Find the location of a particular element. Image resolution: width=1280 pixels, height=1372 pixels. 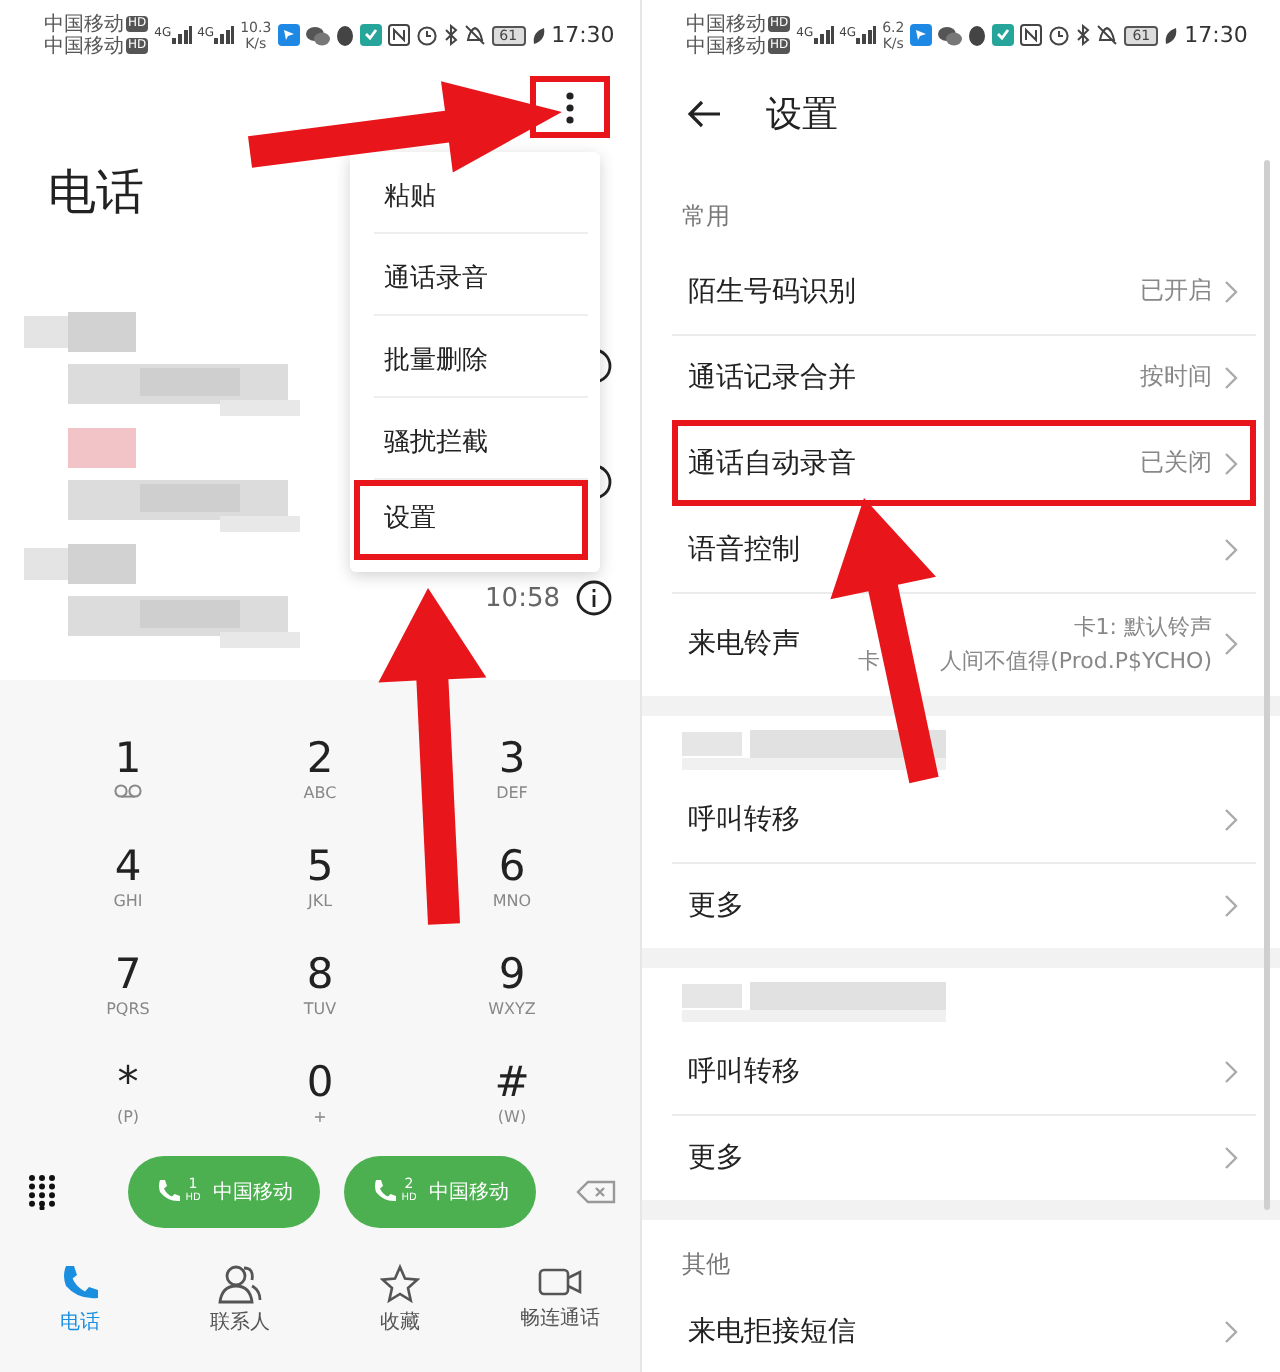

row-label: 来电铃声 is located at coordinates (744, 644).